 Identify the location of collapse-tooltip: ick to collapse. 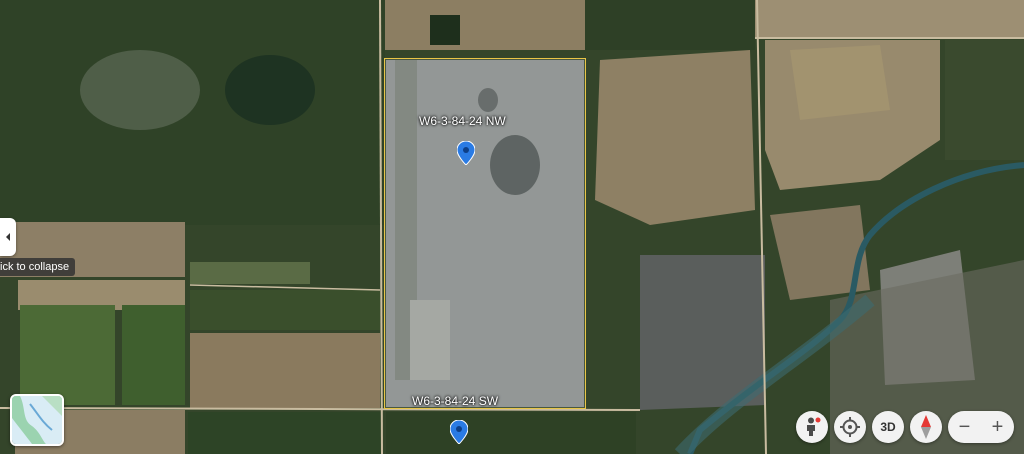
(38, 267).